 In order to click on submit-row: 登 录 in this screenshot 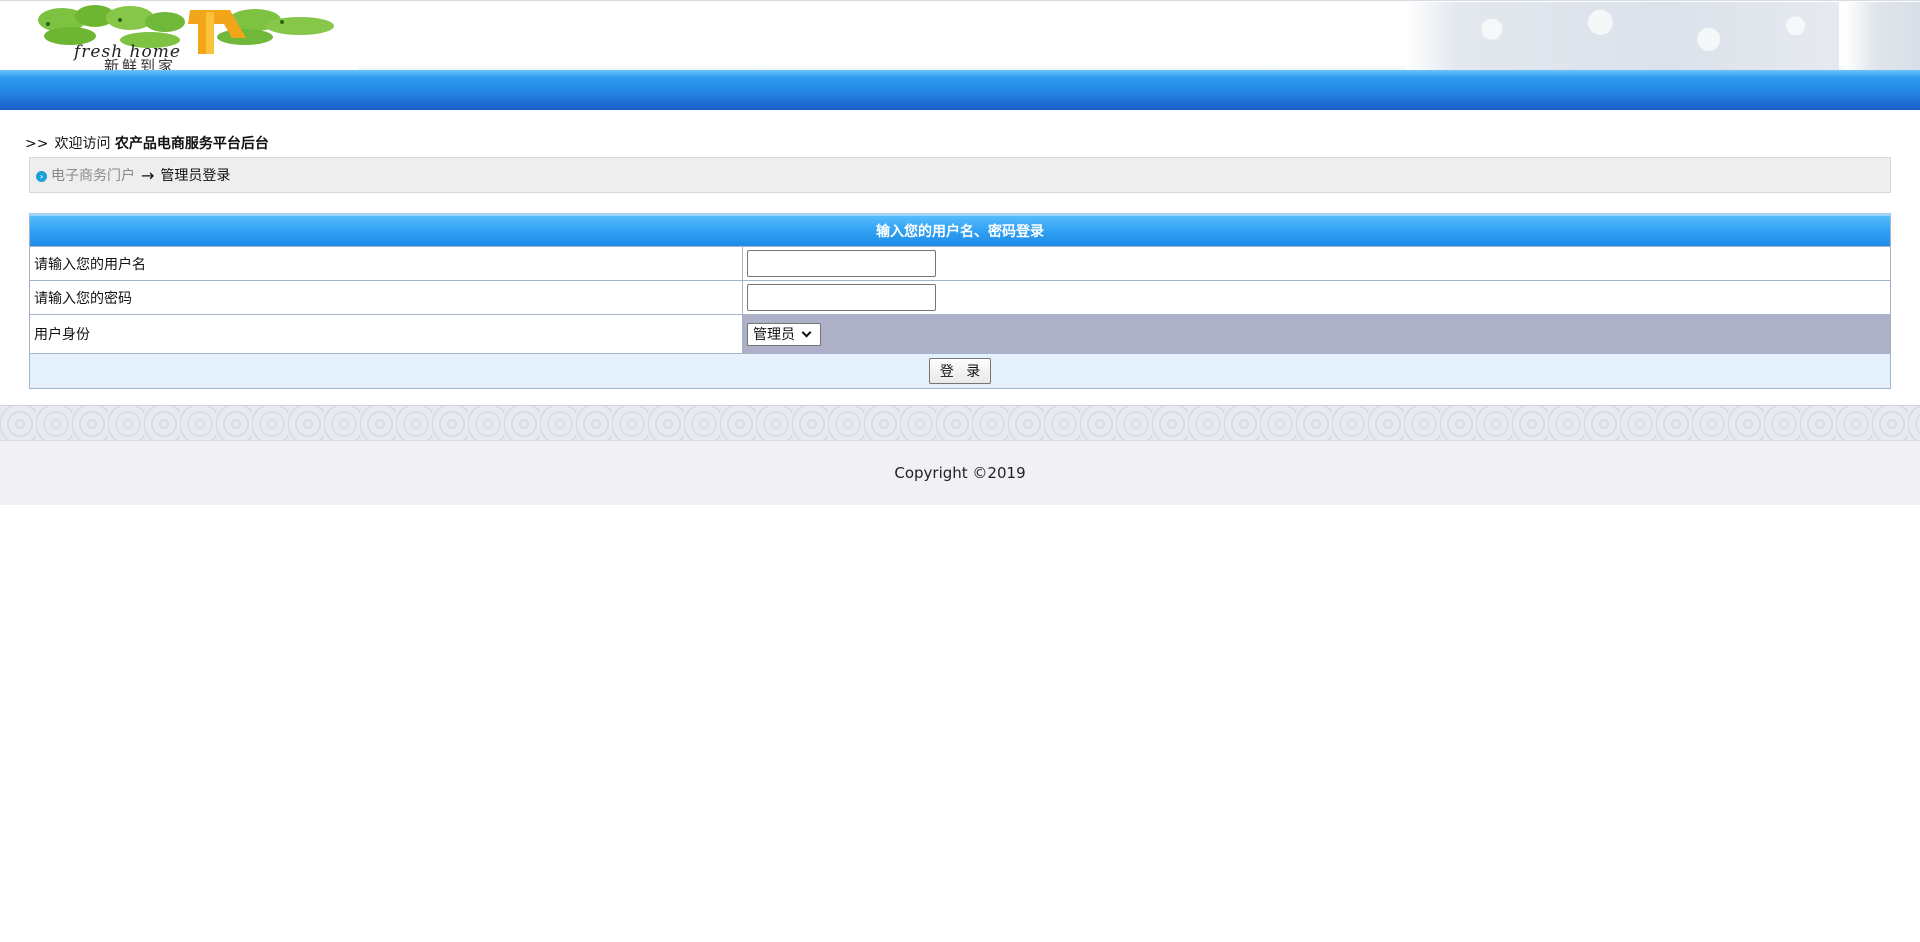, I will do `click(960, 370)`.